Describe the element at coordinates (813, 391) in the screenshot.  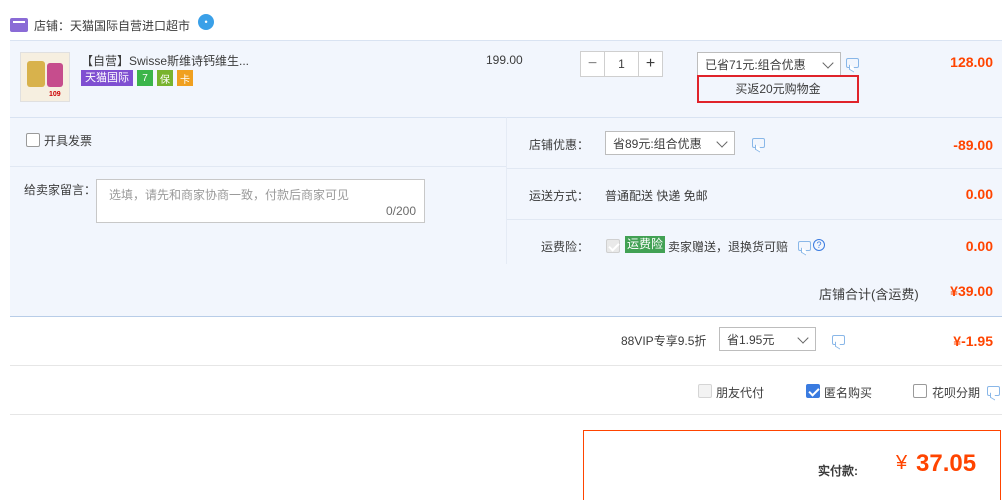
I see `anonymous-purchase-checkbox` at that location.